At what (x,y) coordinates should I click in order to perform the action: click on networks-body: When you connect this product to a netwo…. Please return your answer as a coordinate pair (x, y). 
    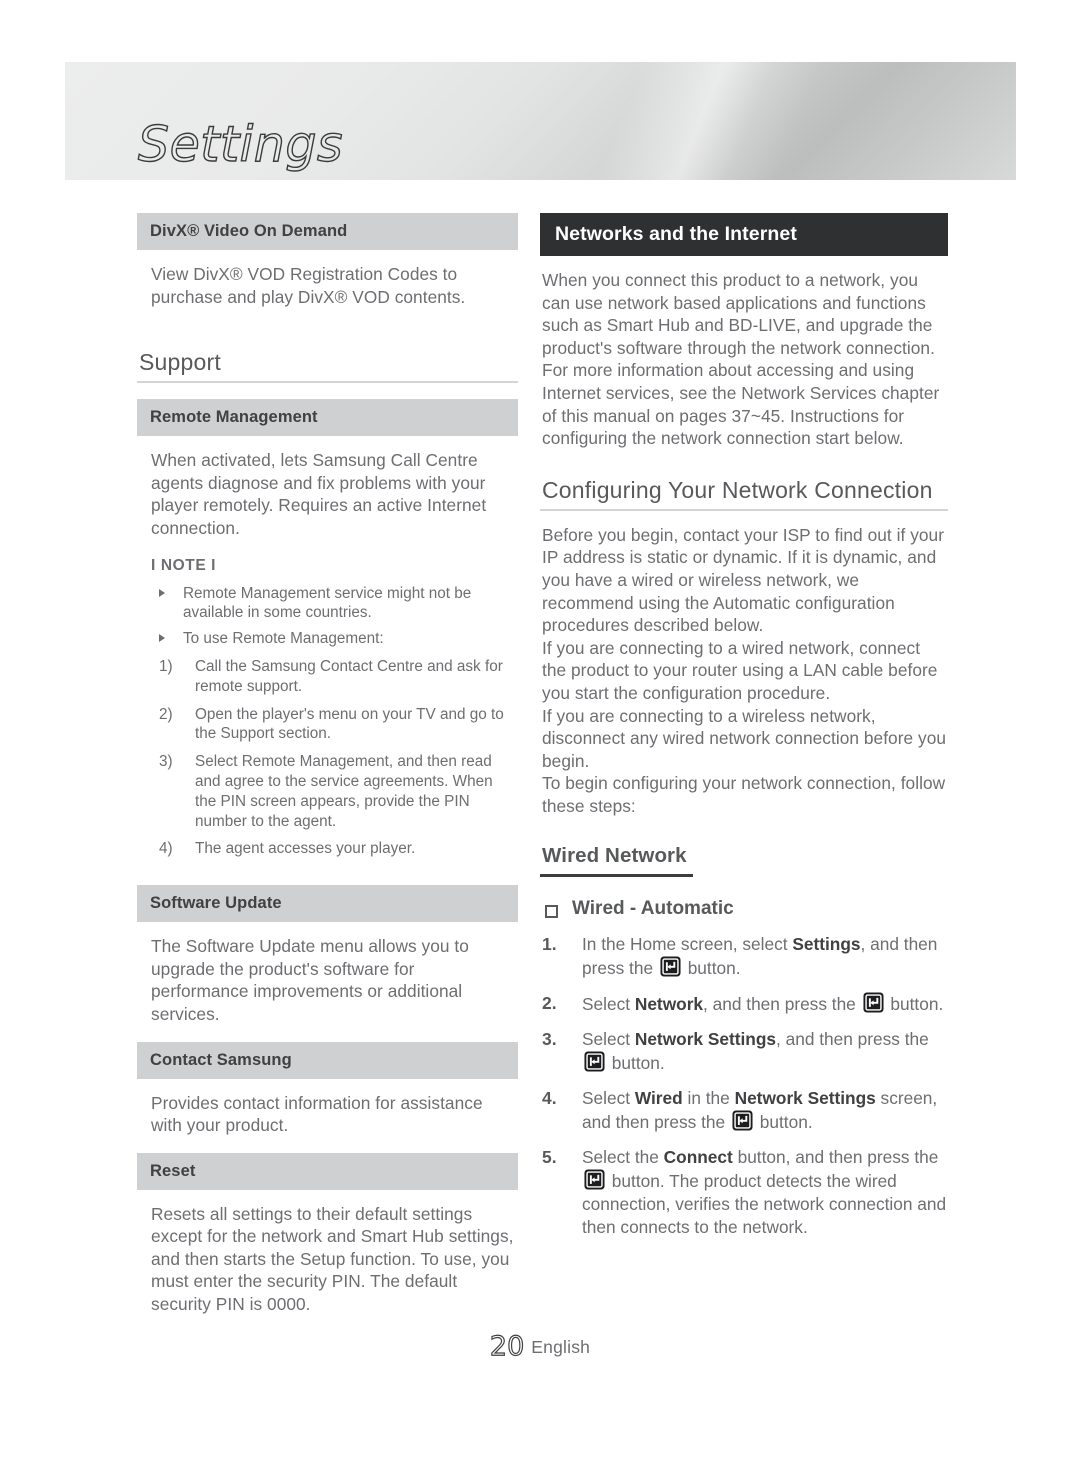
    Looking at the image, I should click on (741, 359).